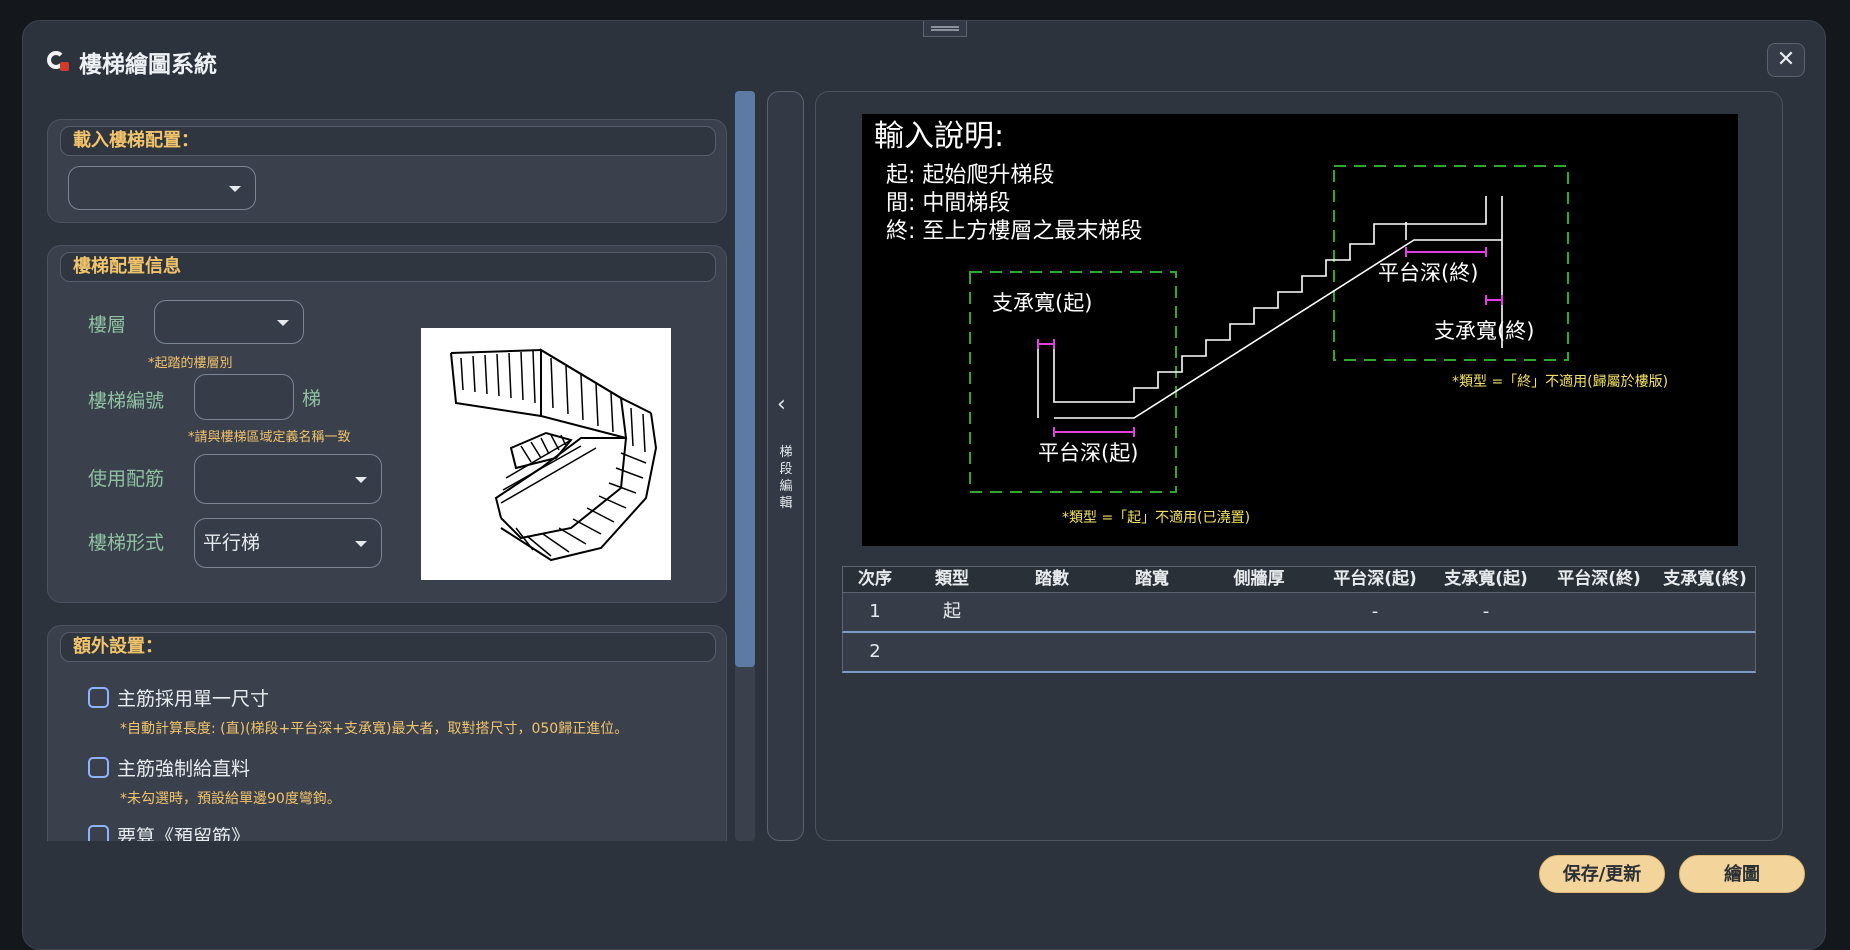 The width and height of the screenshot is (1850, 950). I want to click on col-order: 次序, so click(875, 579).